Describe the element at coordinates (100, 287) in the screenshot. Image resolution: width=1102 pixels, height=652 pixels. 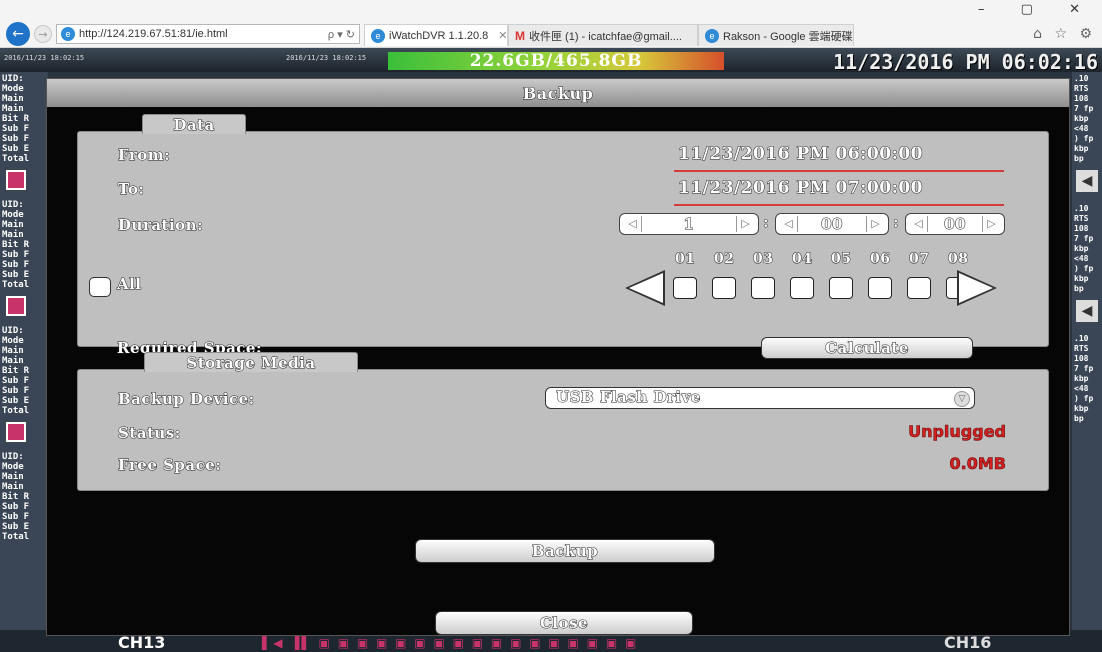
I see `all-channels-checkbox` at that location.